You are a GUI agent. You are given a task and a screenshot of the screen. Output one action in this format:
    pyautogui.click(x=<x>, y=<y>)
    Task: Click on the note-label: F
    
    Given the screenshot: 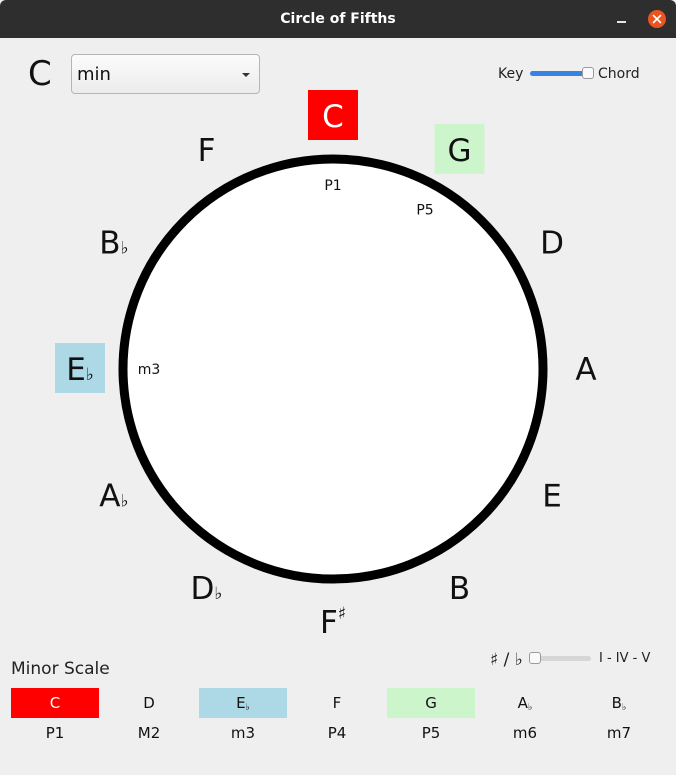 What is the action you would take?
    pyautogui.click(x=207, y=151)
    